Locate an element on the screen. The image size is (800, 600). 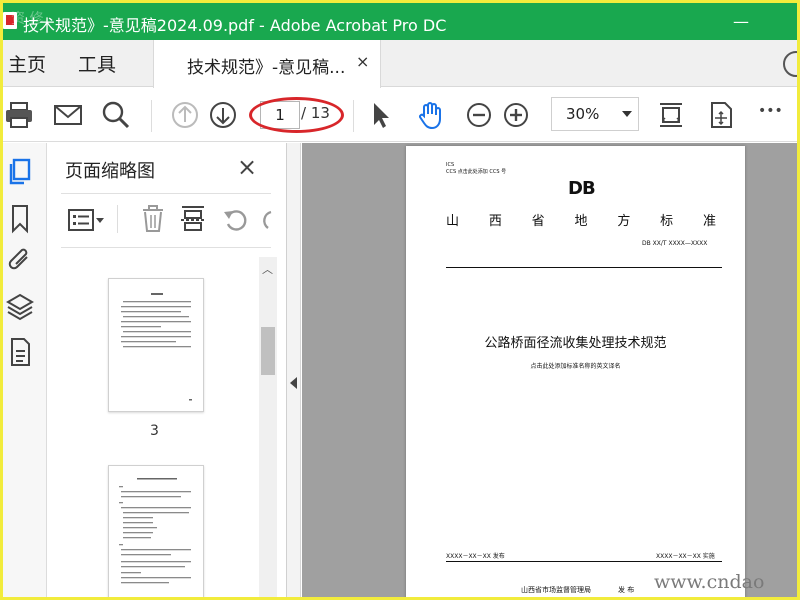
layers-icon is located at coordinates (20, 307).